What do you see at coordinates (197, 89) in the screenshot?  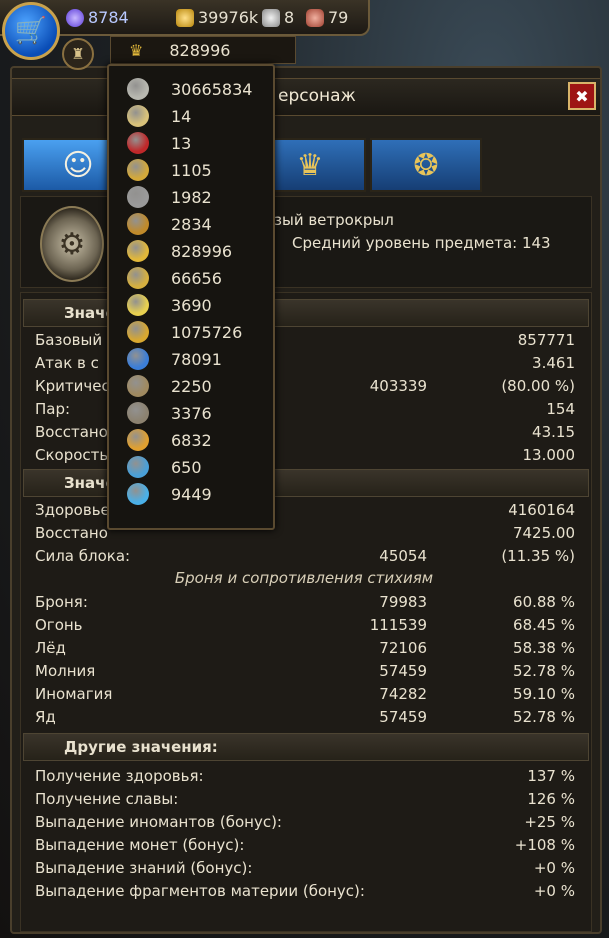 I see `currency-row: 30665834` at bounding box center [197, 89].